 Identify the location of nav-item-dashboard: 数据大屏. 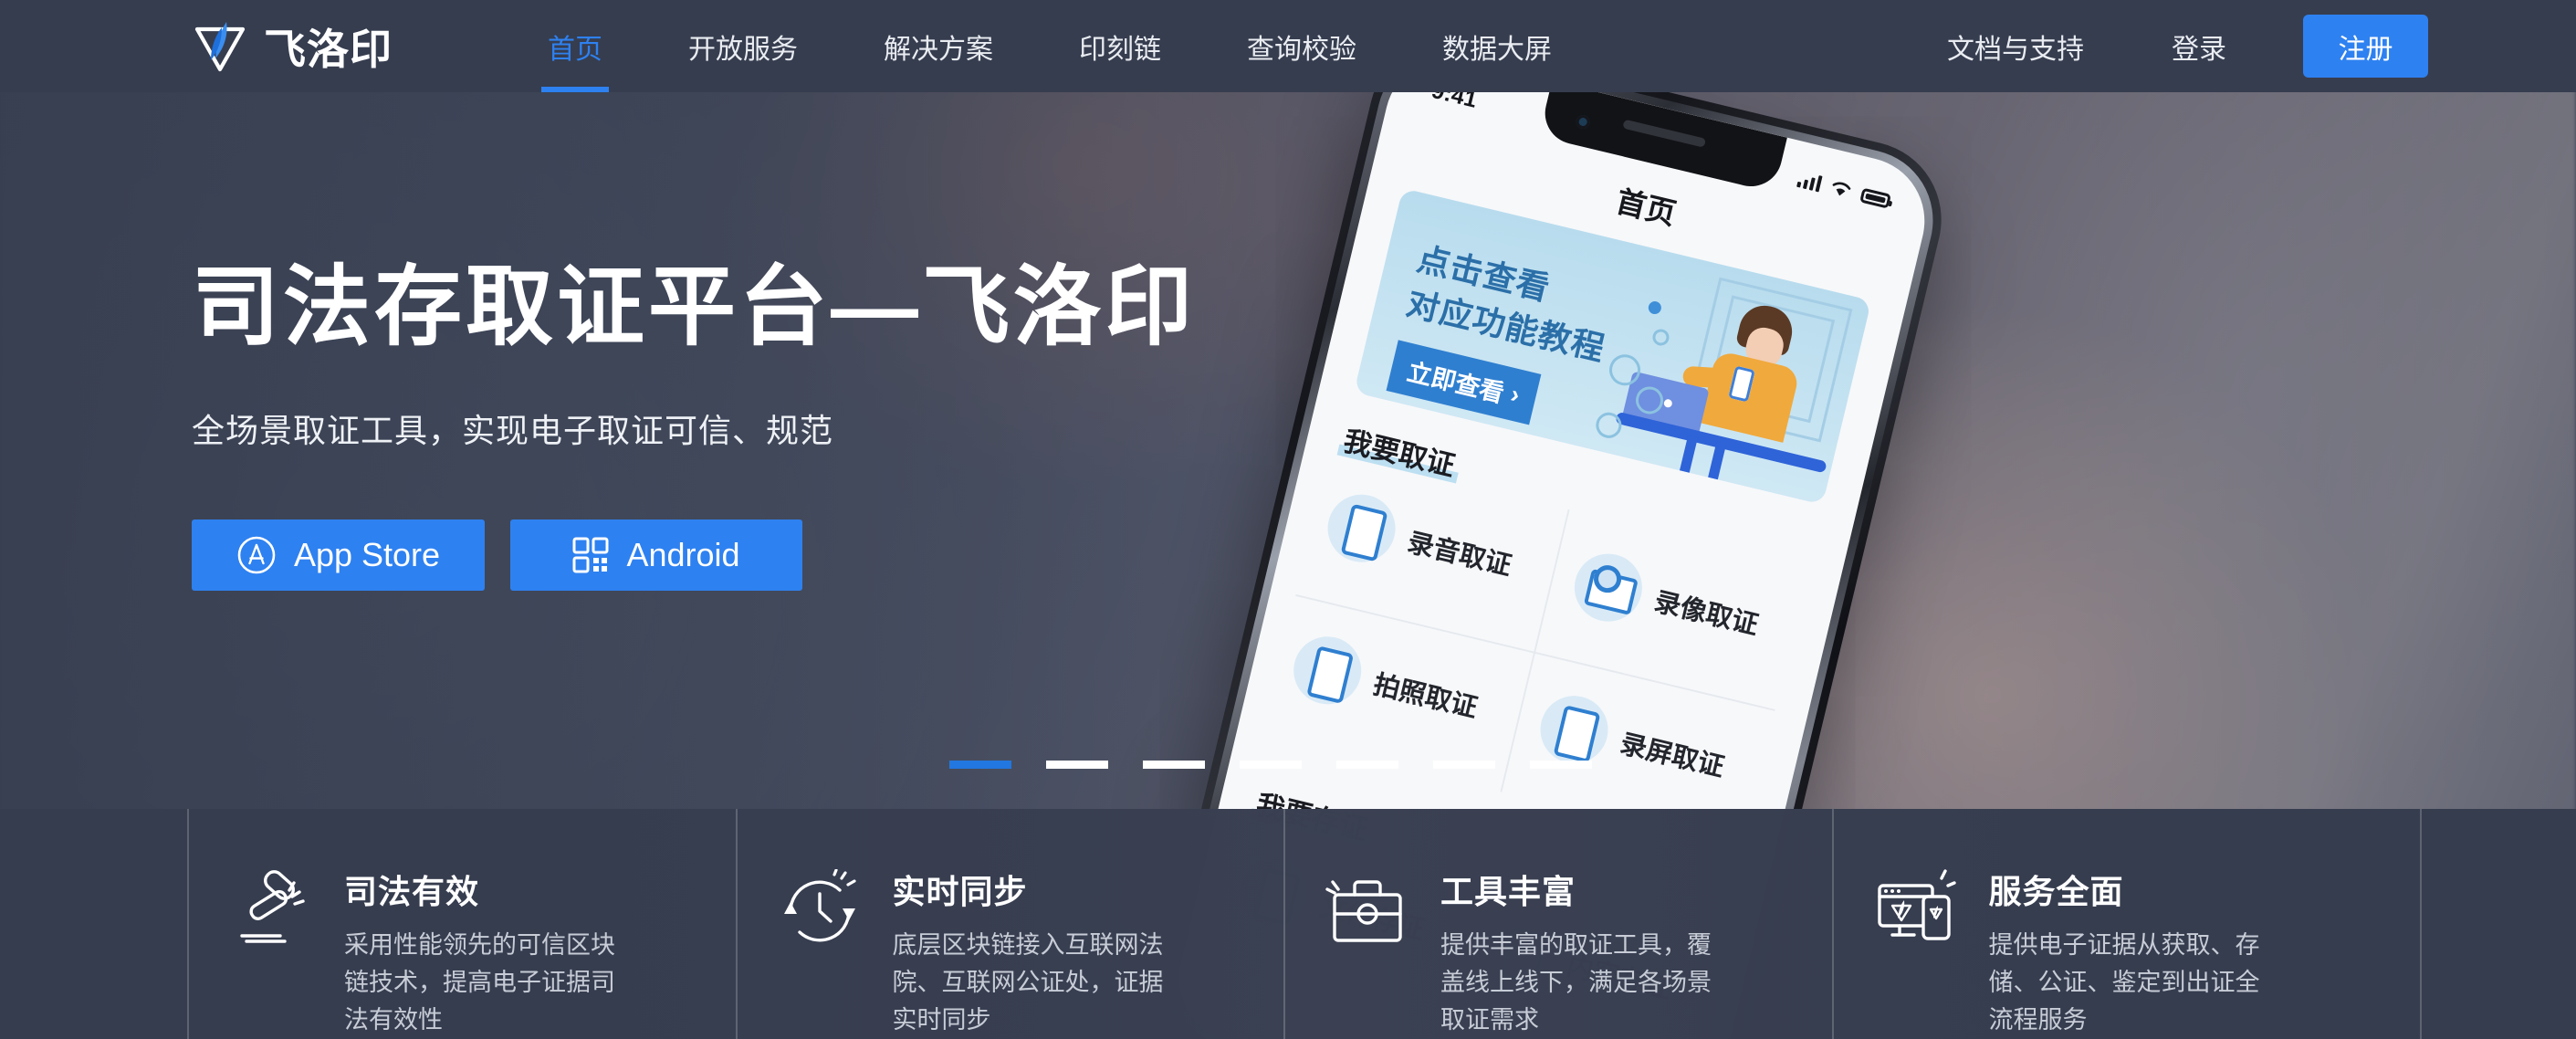
(1497, 46).